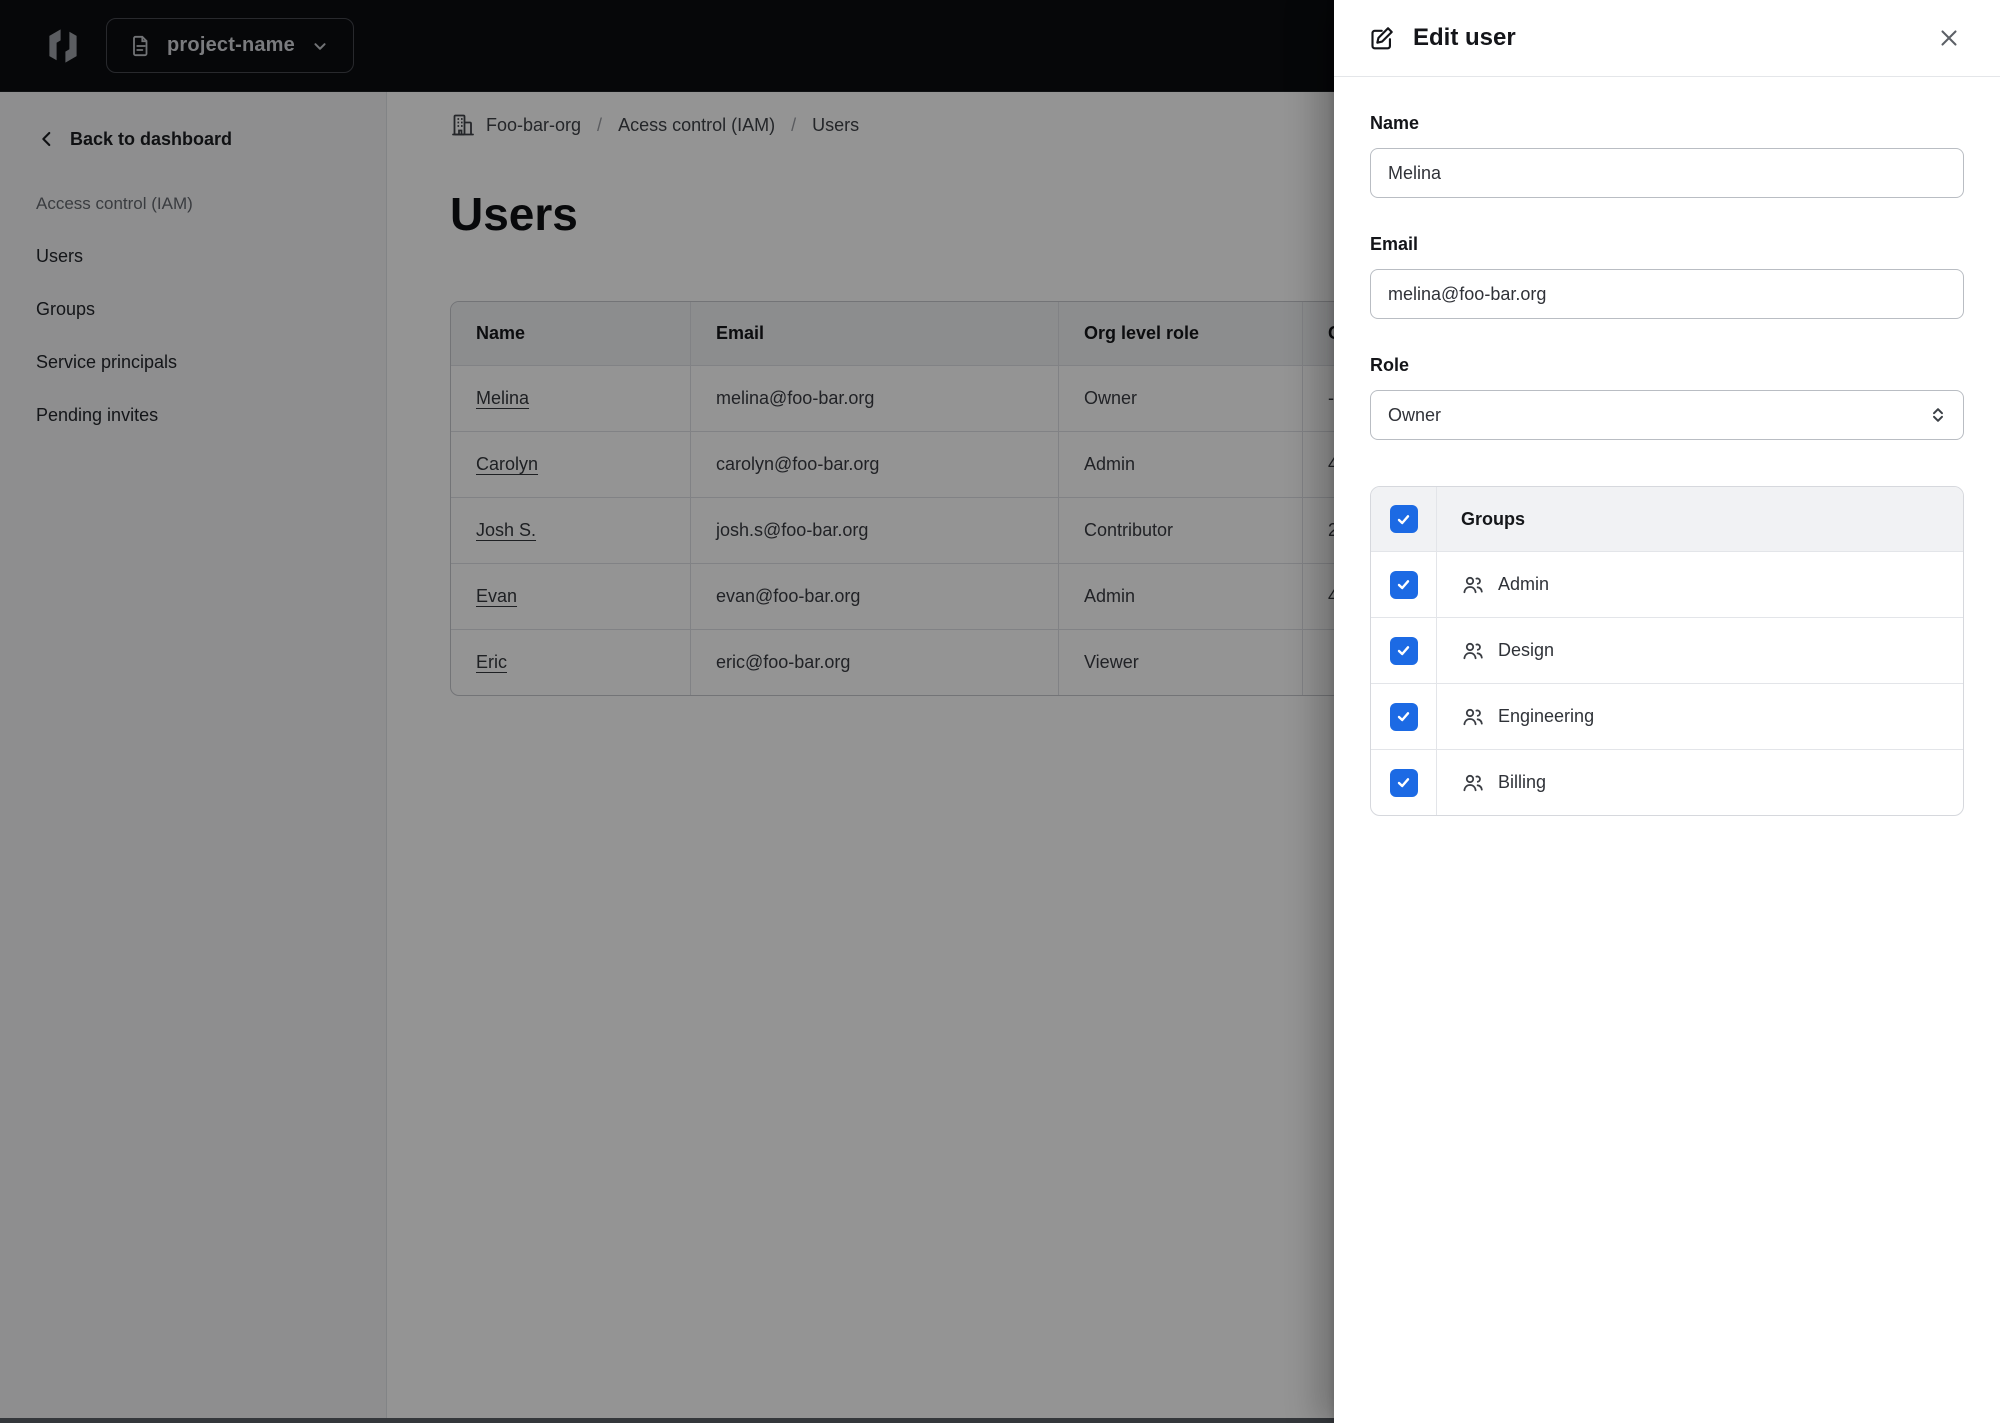 This screenshot has height=1423, width=2000. Describe the element at coordinates (1667, 716) in the screenshot. I see `group-row: Engineering` at that location.